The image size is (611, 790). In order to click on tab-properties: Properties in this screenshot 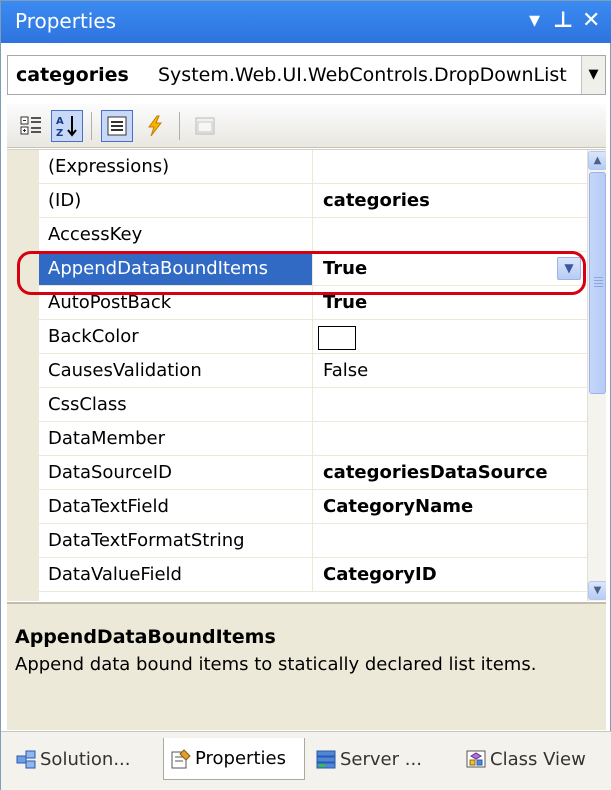, I will do `click(234, 759)`.